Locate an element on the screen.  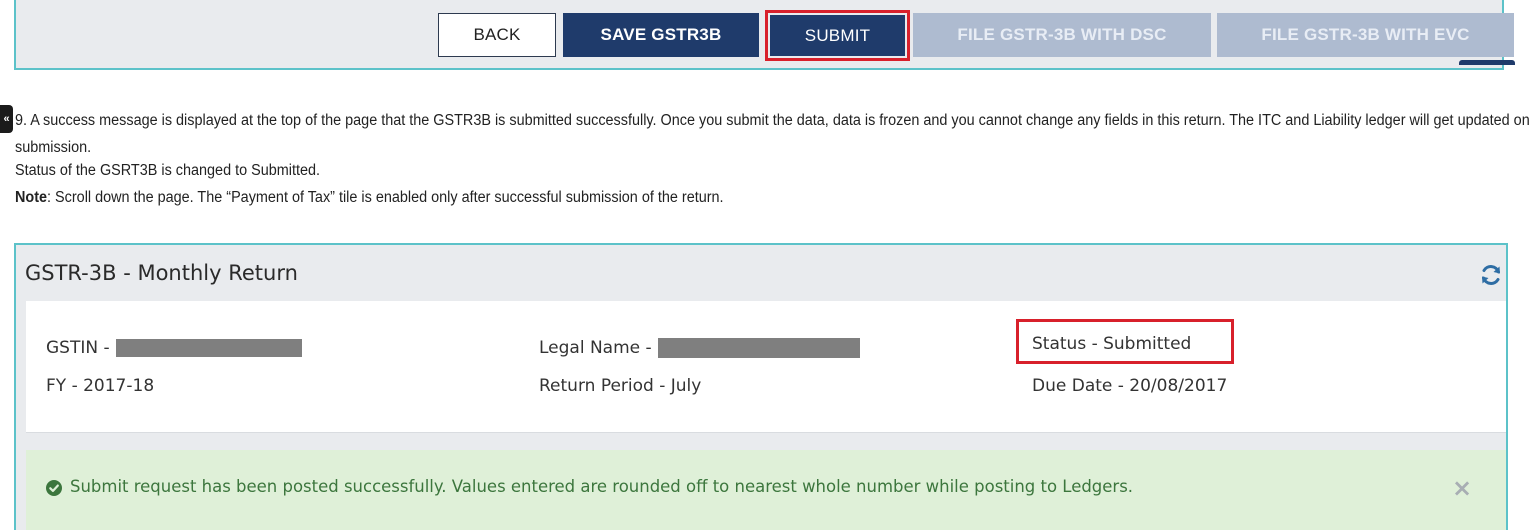
legal-name-field: Legal Name - is located at coordinates (699, 348).